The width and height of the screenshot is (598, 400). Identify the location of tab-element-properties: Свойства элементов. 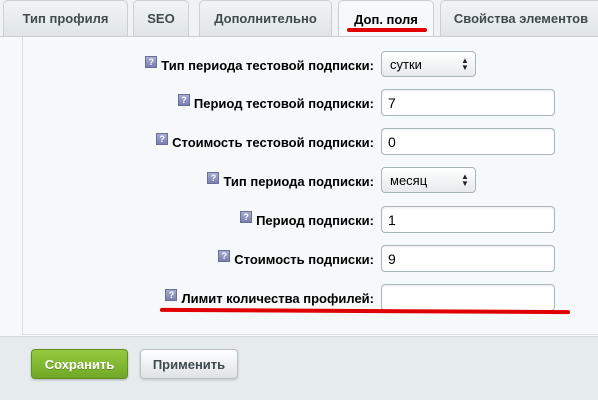
(519, 18).